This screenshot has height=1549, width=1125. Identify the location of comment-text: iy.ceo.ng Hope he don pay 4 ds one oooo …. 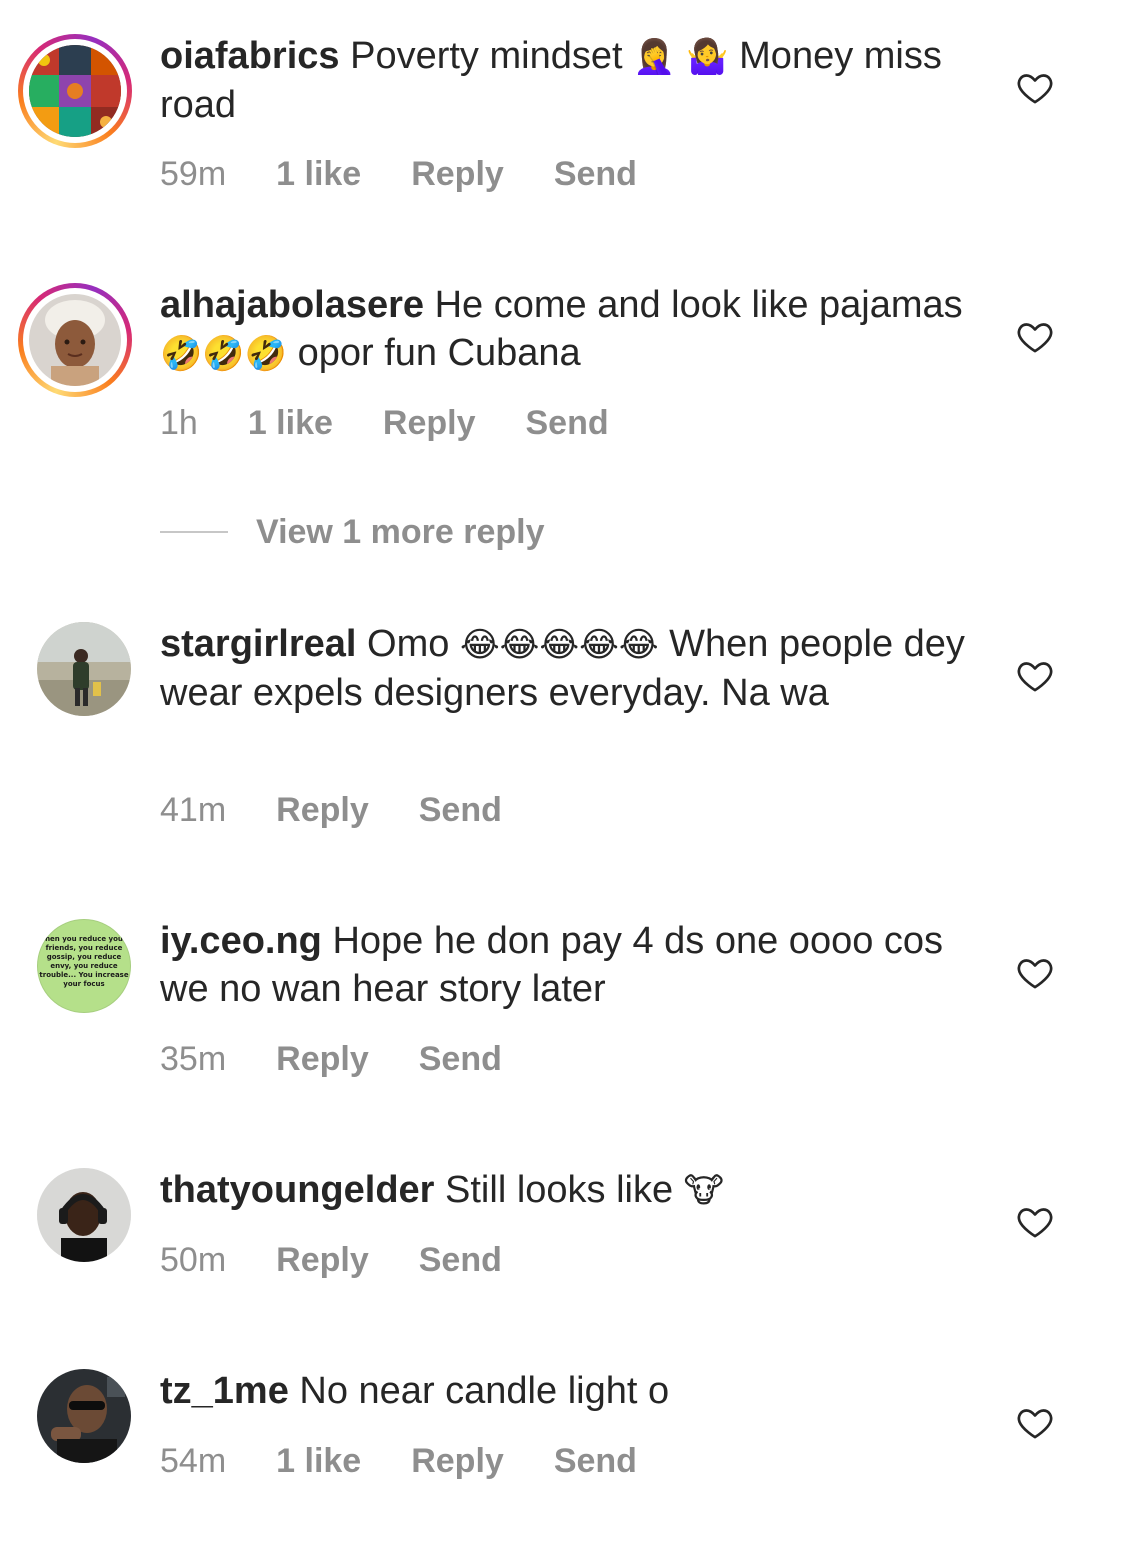
(570, 965).